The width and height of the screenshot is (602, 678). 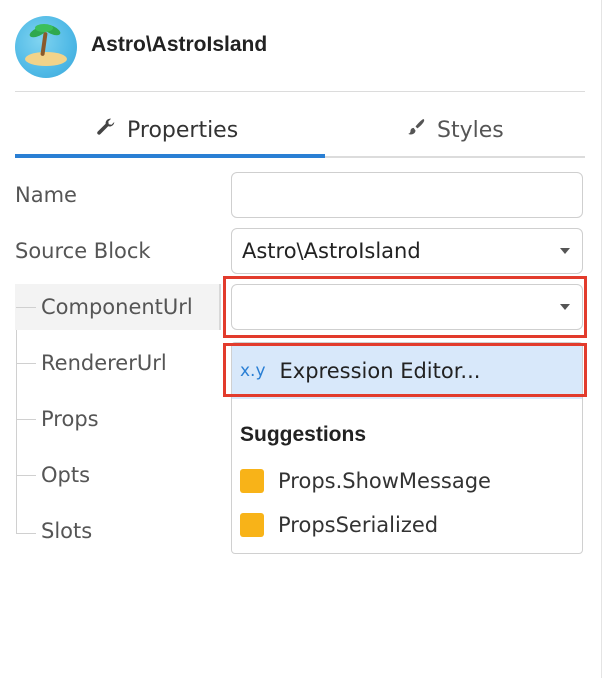 I want to click on slots-label: Slots, so click(x=66, y=531).